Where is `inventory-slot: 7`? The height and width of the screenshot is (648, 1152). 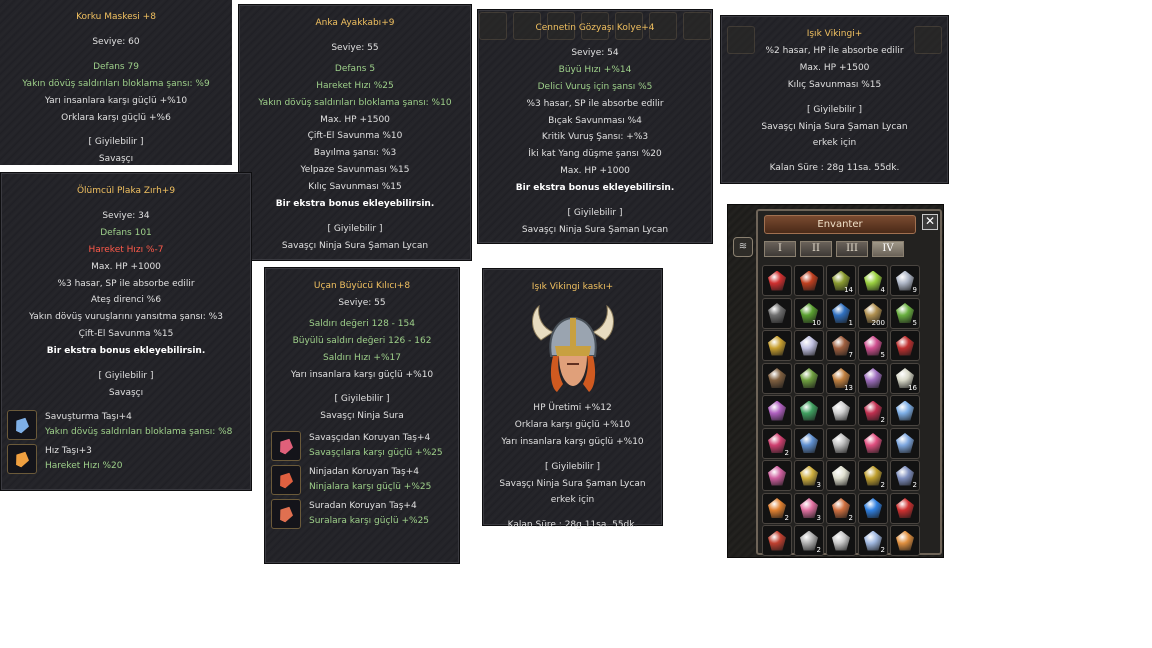
inventory-slot: 7 is located at coordinates (841, 345).